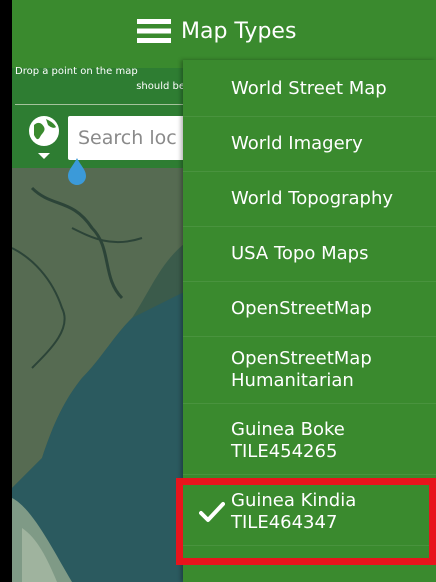  What do you see at coordinates (154, 31) in the screenshot?
I see `hamburger-icon` at bounding box center [154, 31].